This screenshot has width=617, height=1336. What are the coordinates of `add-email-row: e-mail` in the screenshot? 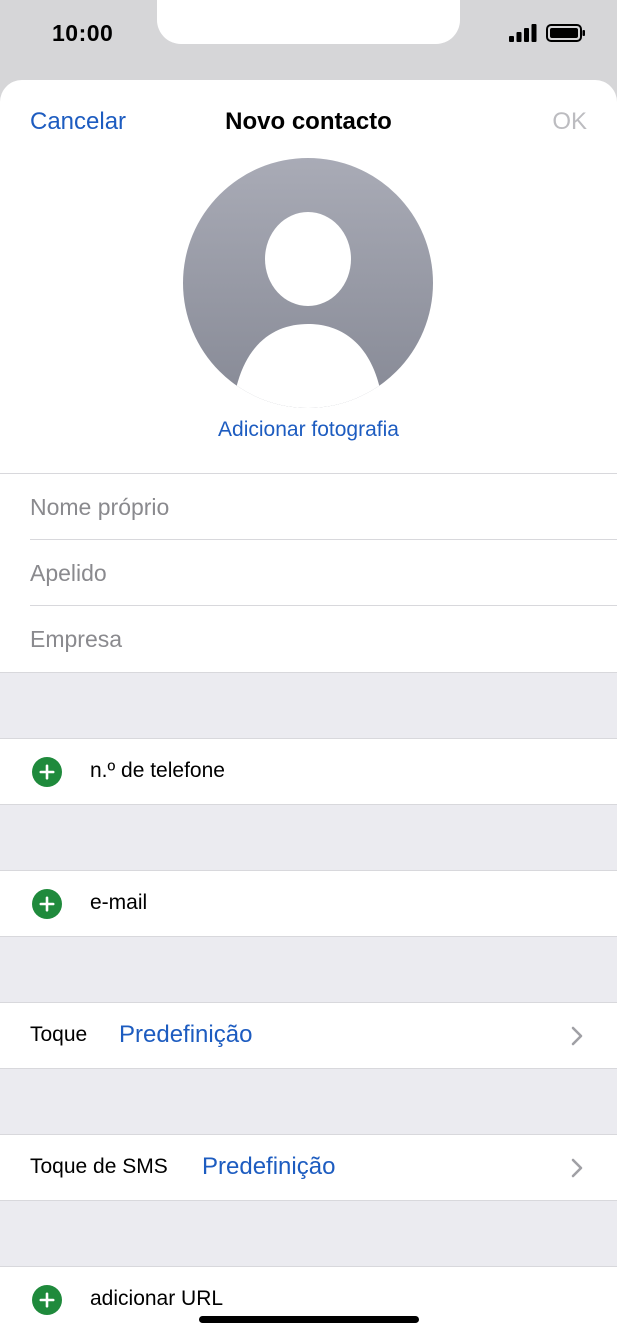 It's located at (308, 903).